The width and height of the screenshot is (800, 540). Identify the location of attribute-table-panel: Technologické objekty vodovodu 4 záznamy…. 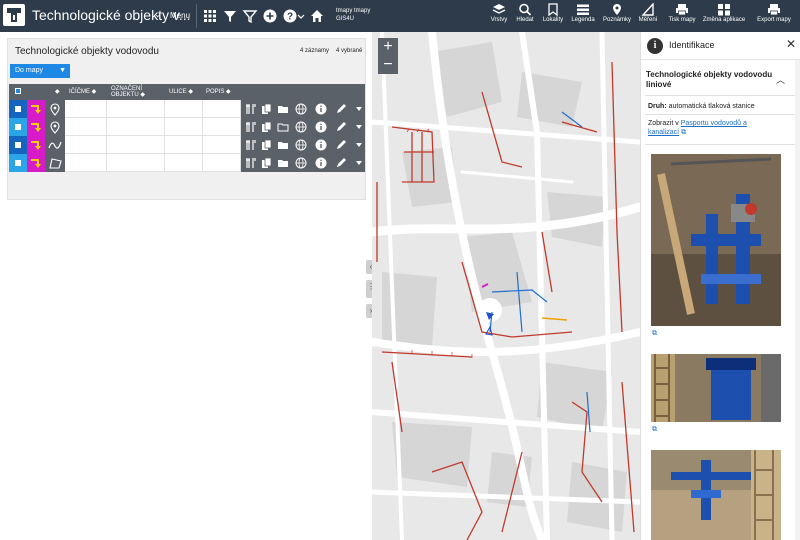
(186, 119).